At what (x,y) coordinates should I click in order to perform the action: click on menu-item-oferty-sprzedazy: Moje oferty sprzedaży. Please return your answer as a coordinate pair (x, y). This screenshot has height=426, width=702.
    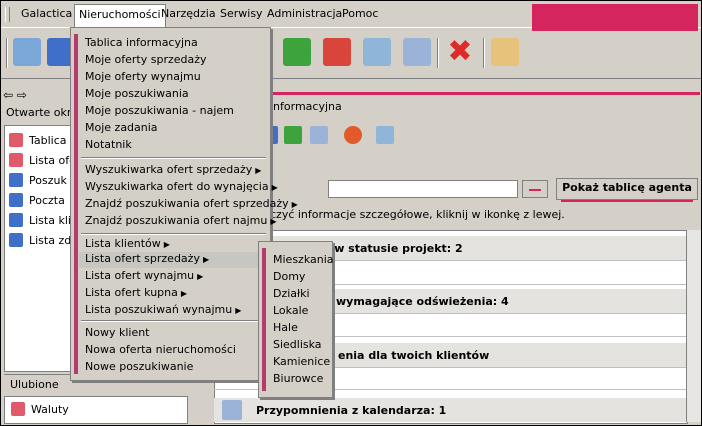
    Looking at the image, I should click on (146, 61).